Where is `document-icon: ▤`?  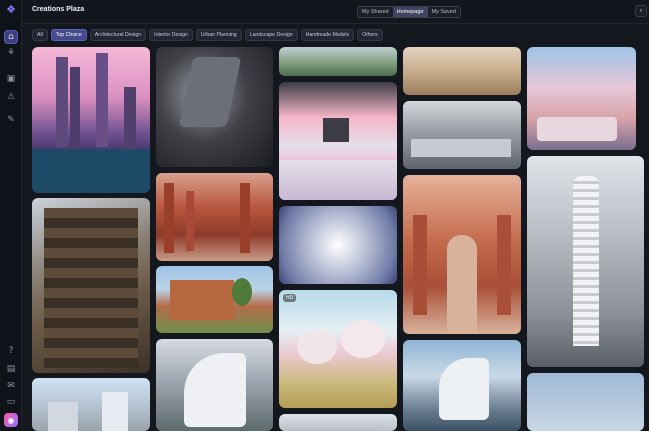
document-icon: ▤ is located at coordinates (11, 369).